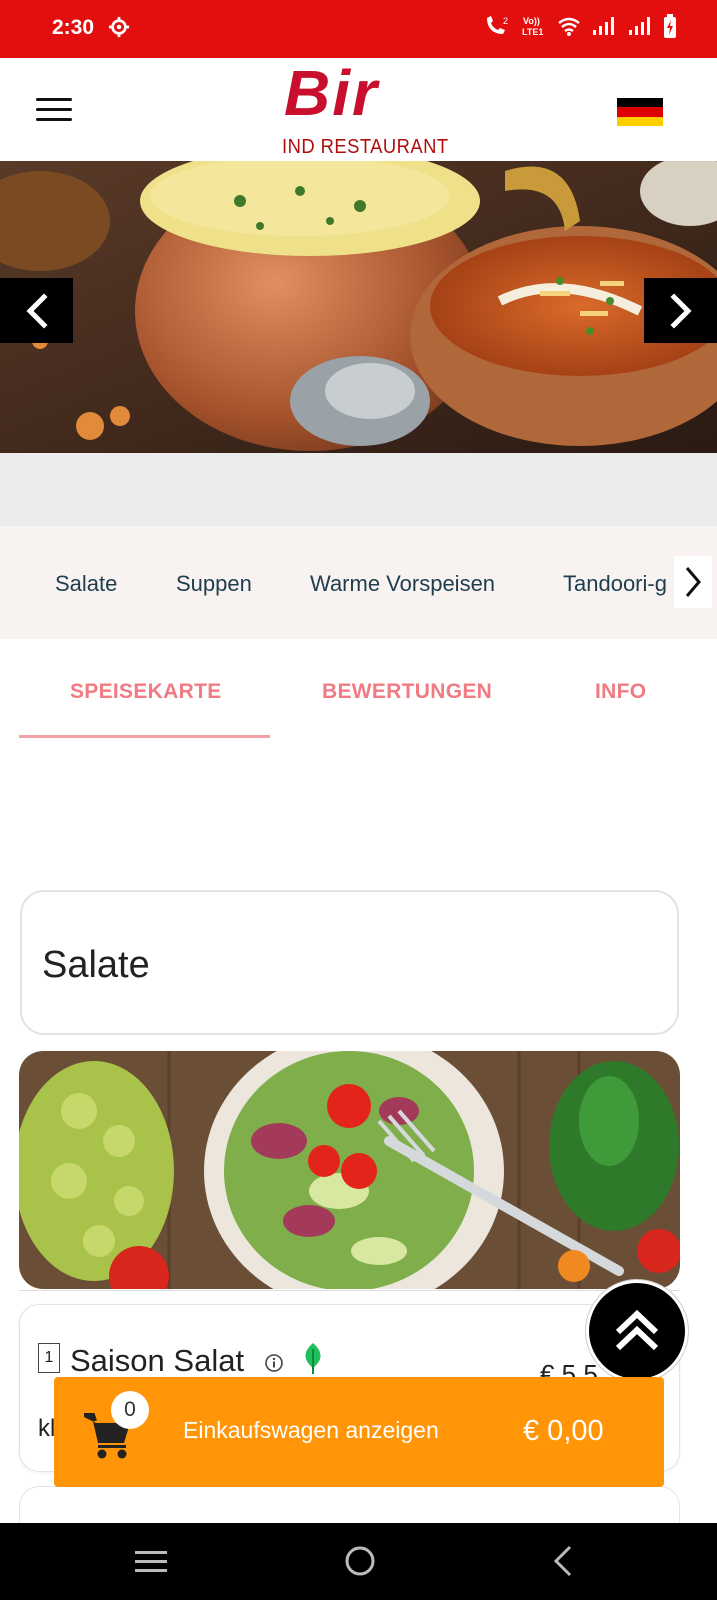  What do you see at coordinates (349, 962) in the screenshot?
I see `section-heading-card: Salate` at bounding box center [349, 962].